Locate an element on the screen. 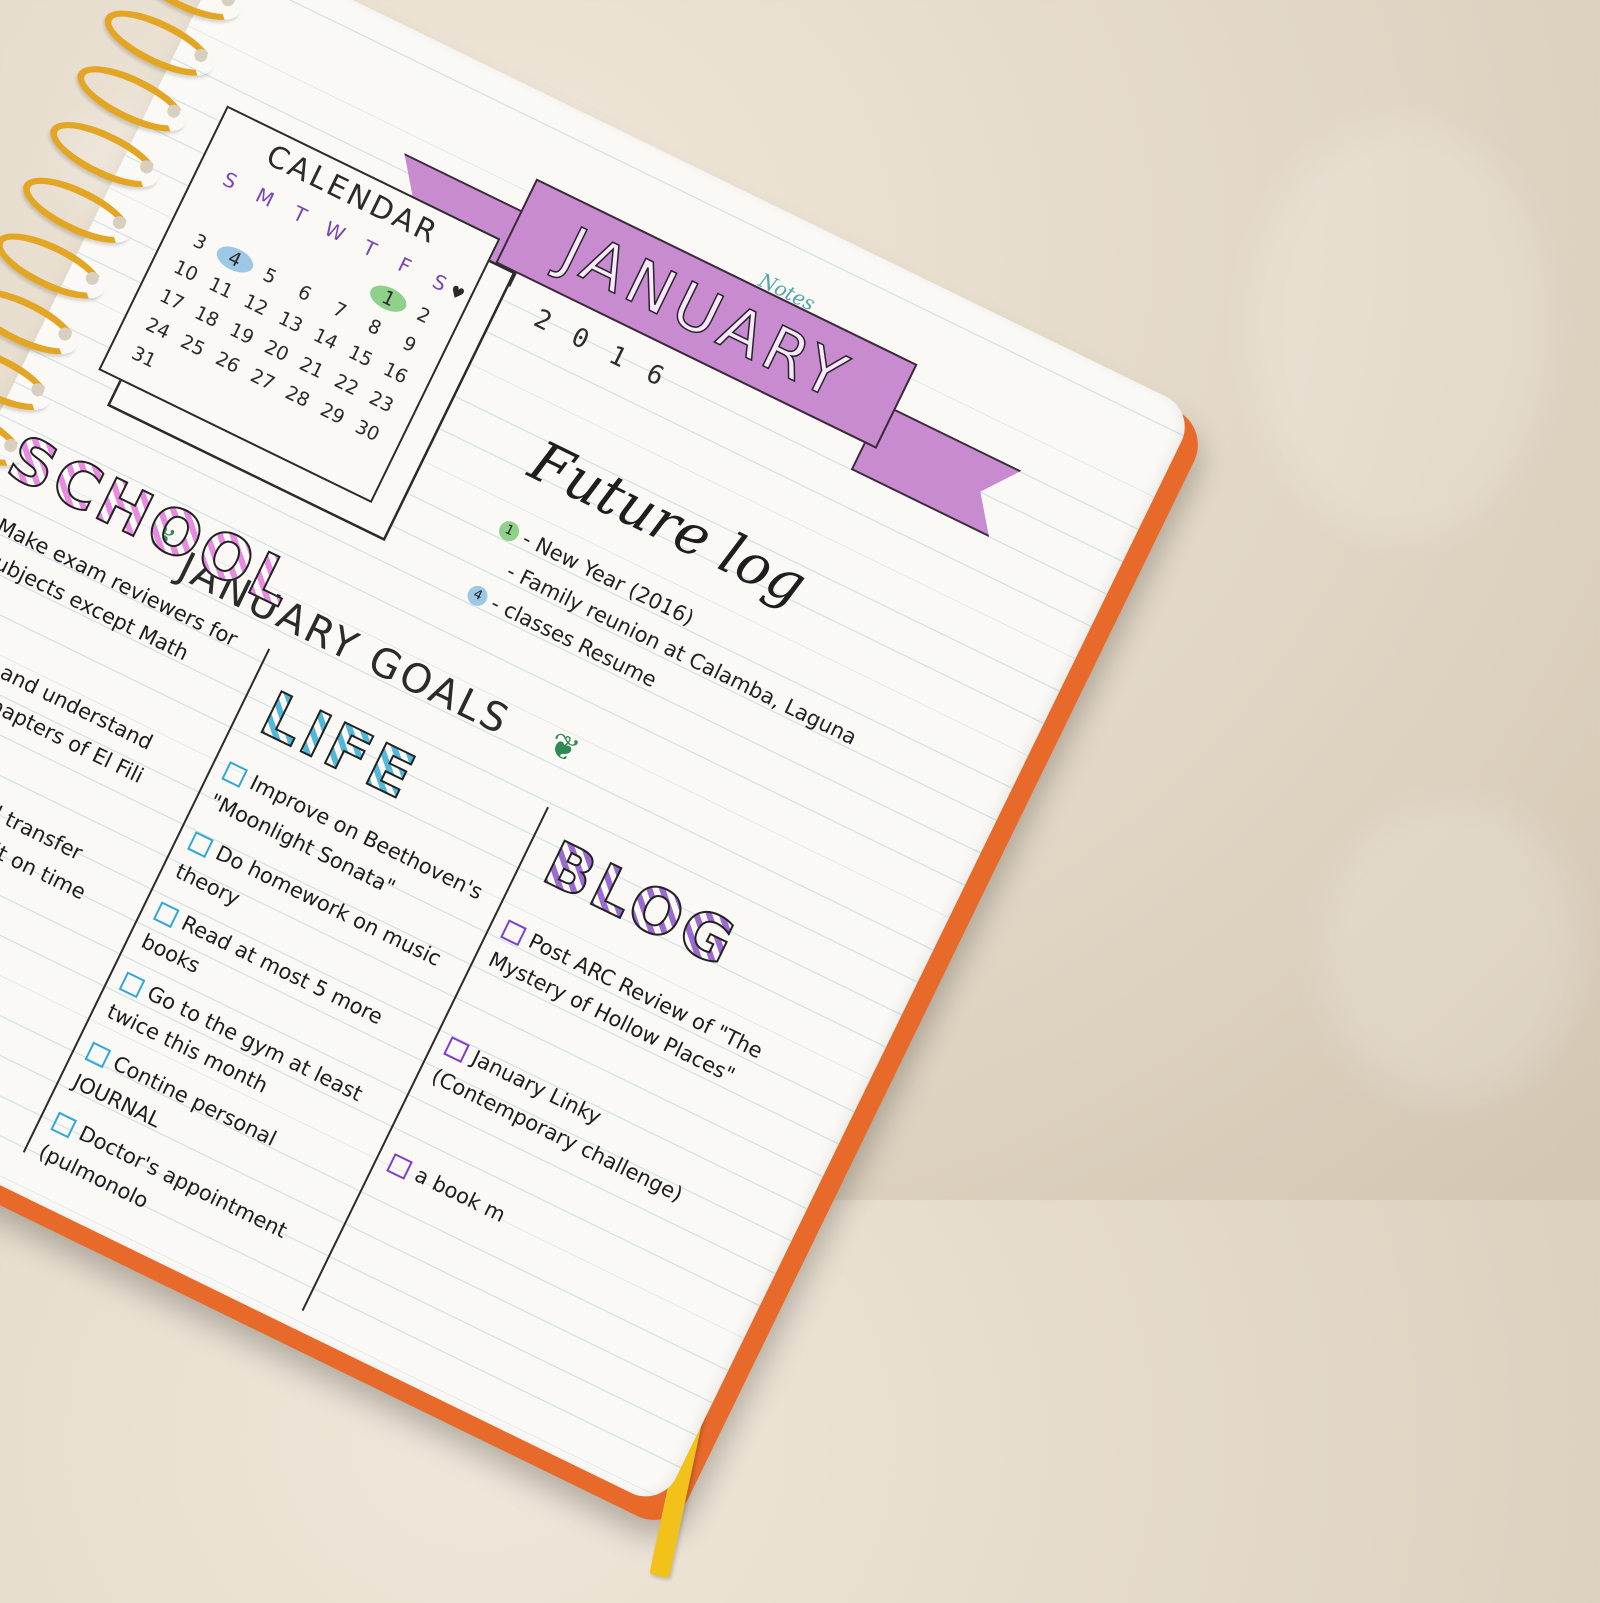 The height and width of the screenshot is (1603, 1600). date-marker is located at coordinates (493, 563).